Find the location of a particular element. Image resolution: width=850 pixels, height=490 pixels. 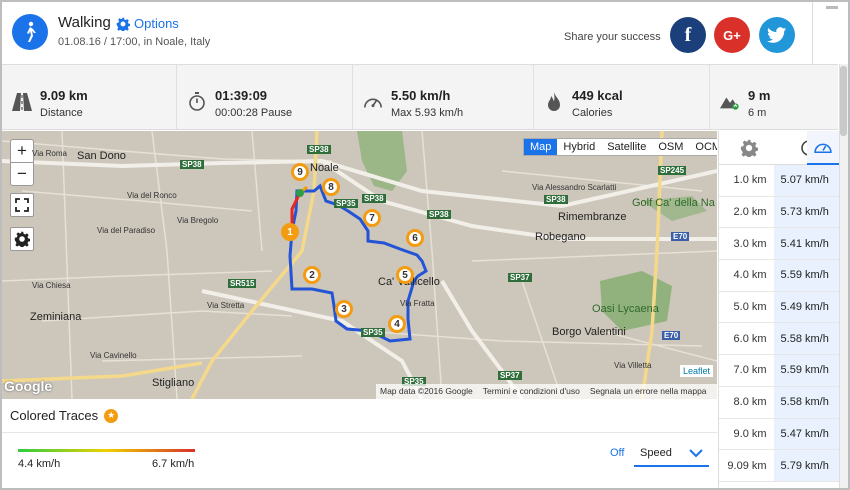

fullscreen-button is located at coordinates (22, 205).